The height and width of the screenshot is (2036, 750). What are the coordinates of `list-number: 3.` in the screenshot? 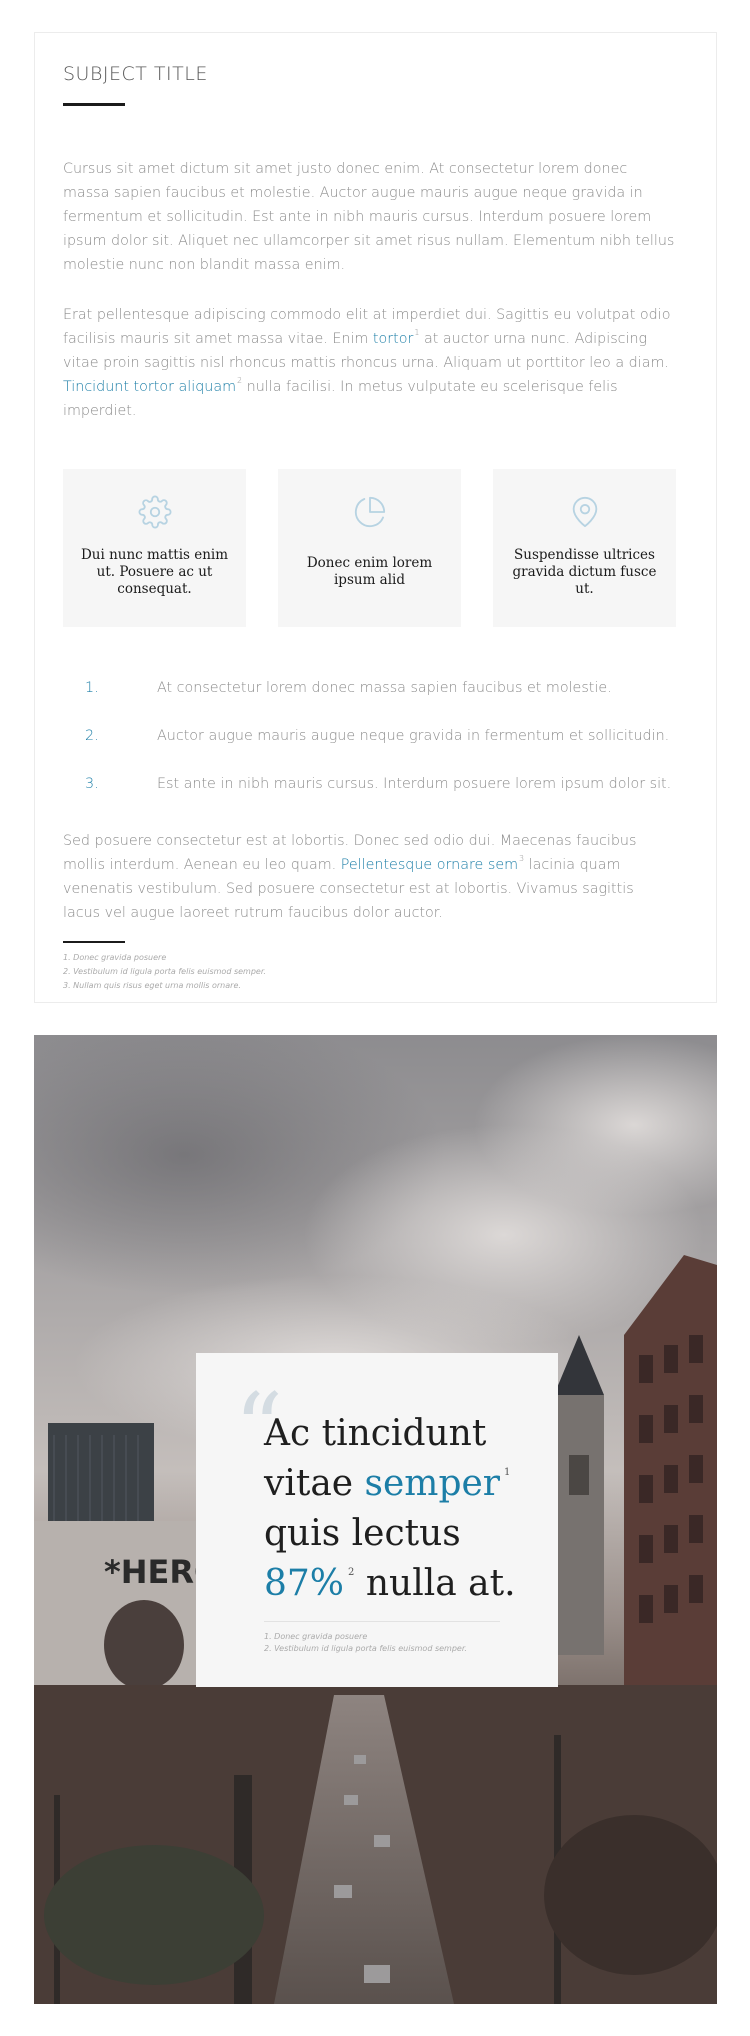 It's located at (92, 784).